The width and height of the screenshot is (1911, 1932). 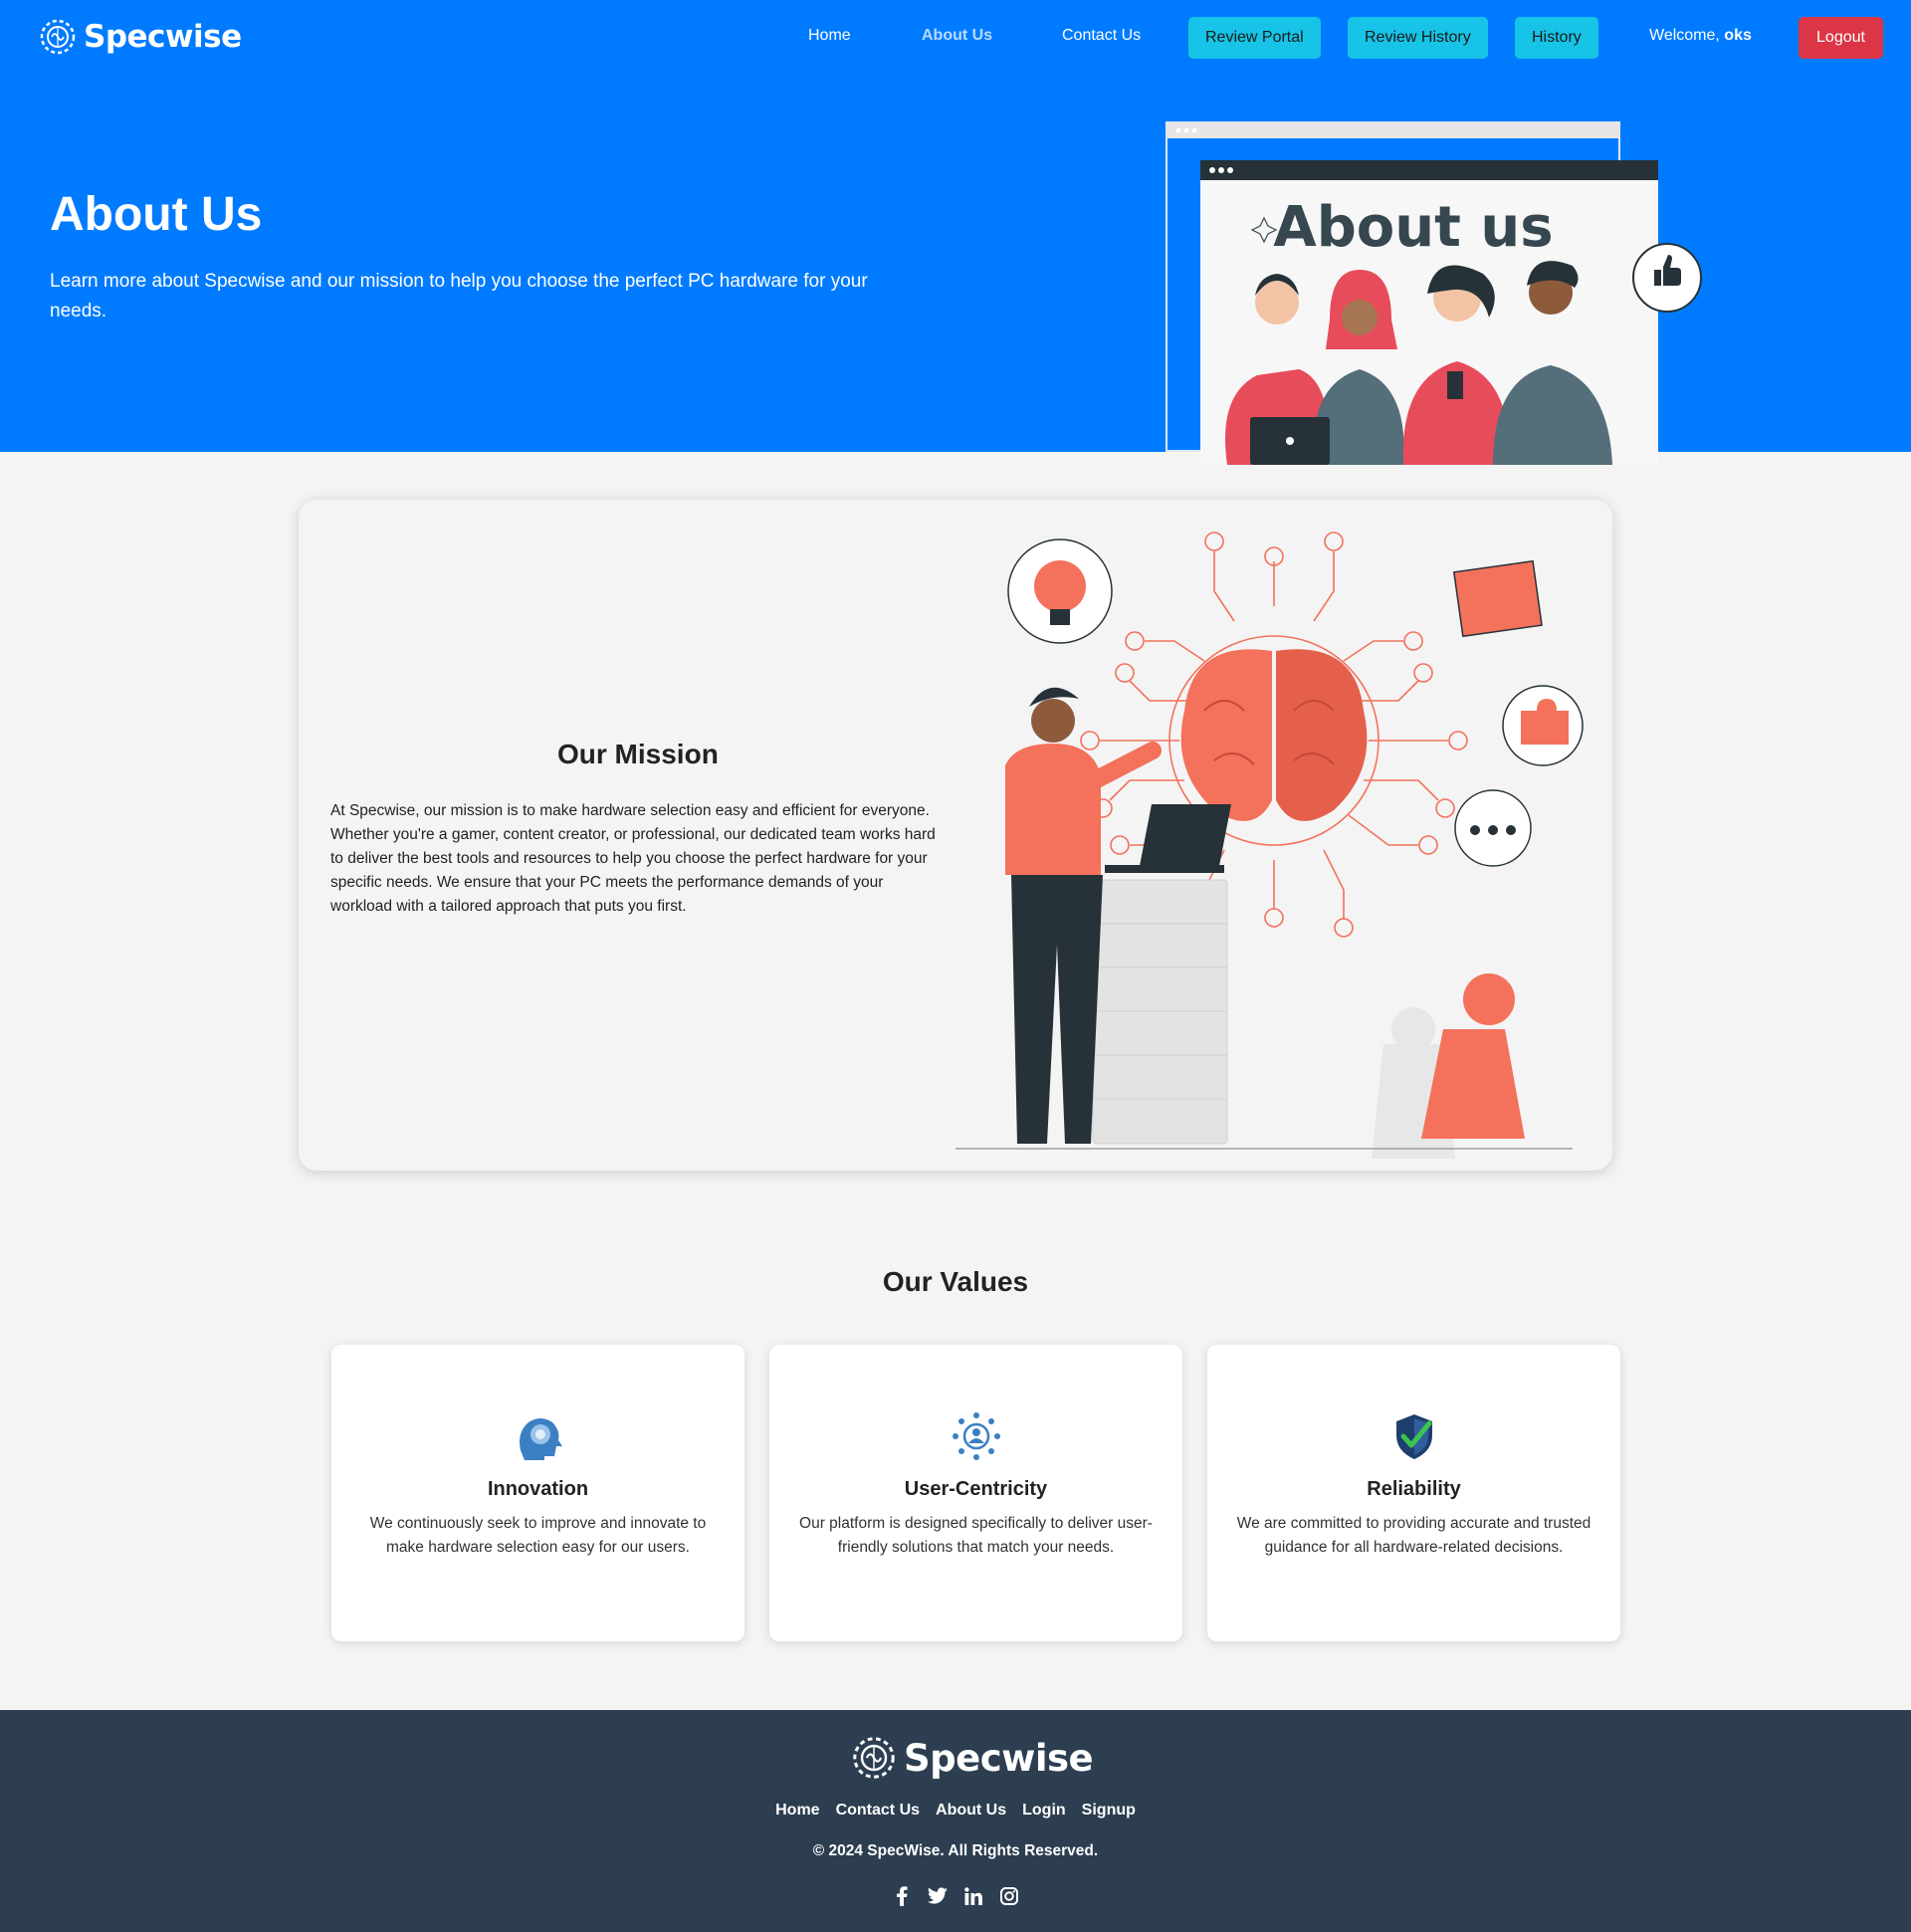 What do you see at coordinates (1414, 1489) in the screenshot?
I see `value-title: Reliability` at bounding box center [1414, 1489].